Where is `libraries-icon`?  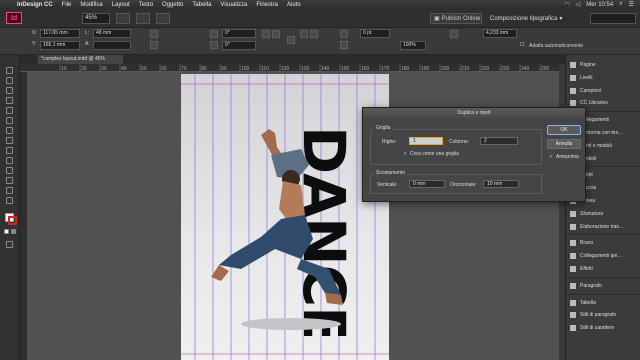
libraries-icon is located at coordinates (573, 103).